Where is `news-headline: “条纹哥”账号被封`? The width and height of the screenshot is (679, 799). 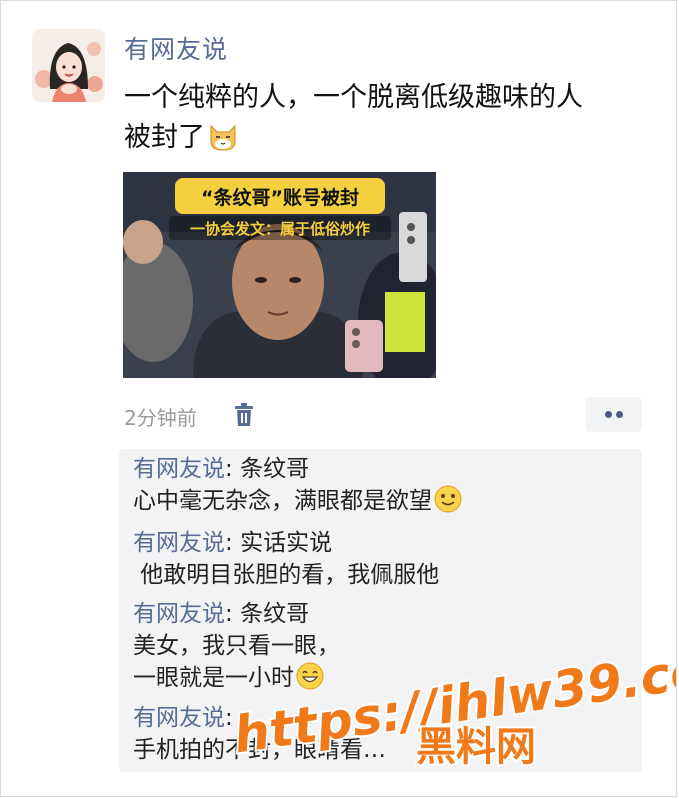 news-headline: “条纹哥”账号被封 is located at coordinates (280, 197).